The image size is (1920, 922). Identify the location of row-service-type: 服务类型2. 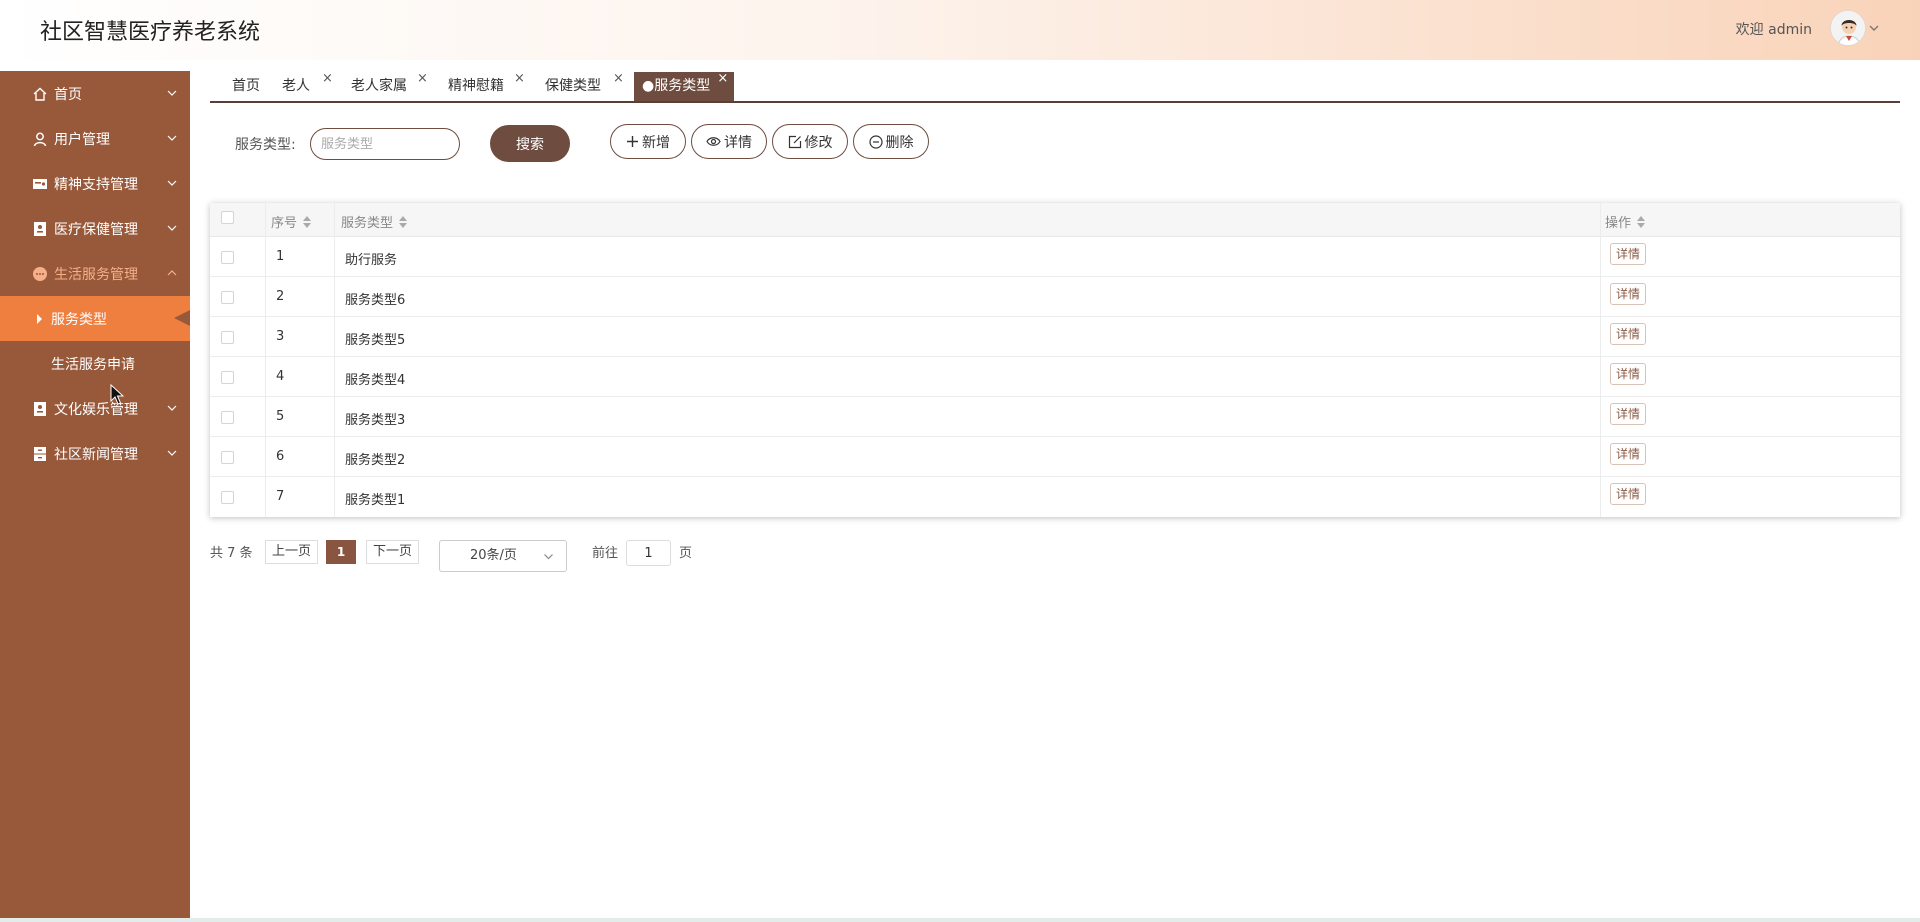
(375, 460).